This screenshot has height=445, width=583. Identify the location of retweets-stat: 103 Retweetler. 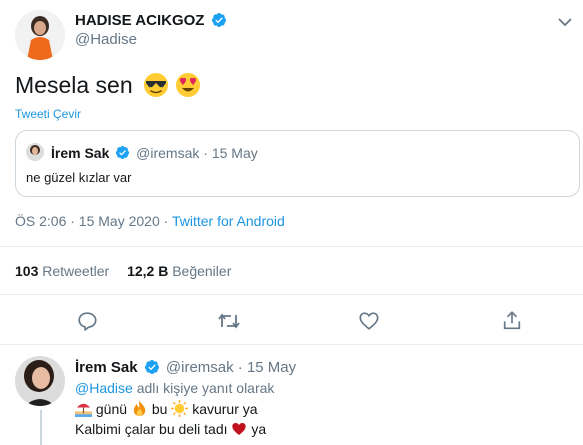
(64, 271).